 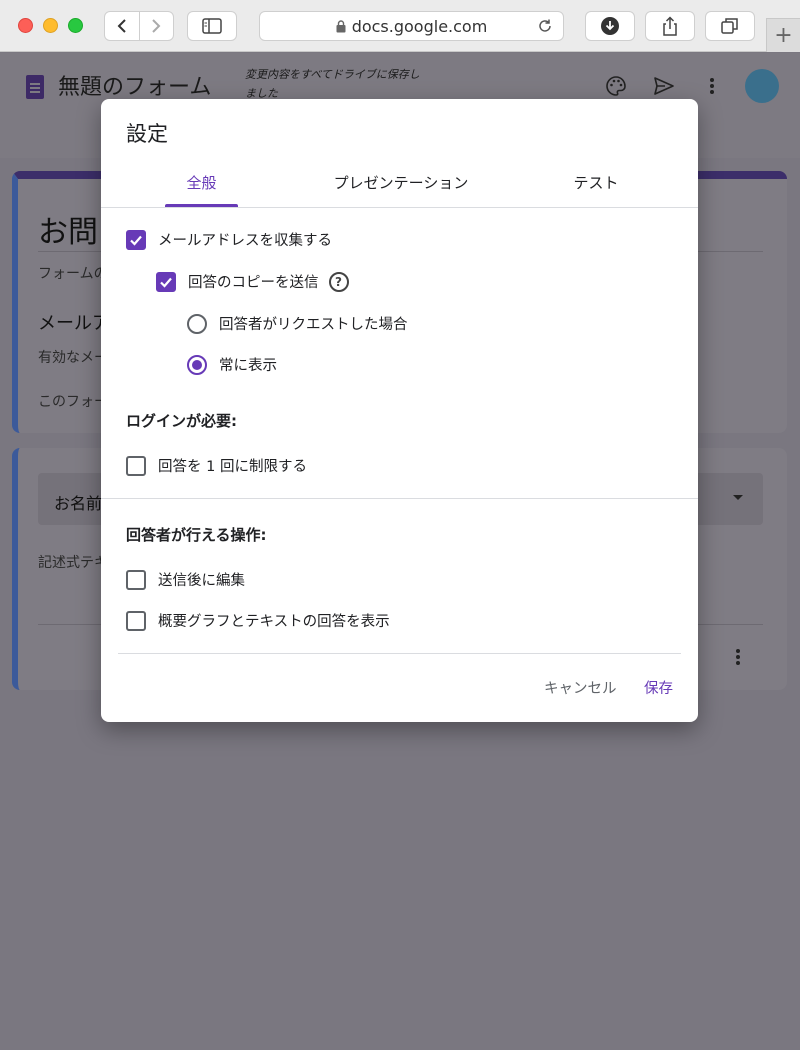 I want to click on sidebar-icon, so click(x=212, y=26).